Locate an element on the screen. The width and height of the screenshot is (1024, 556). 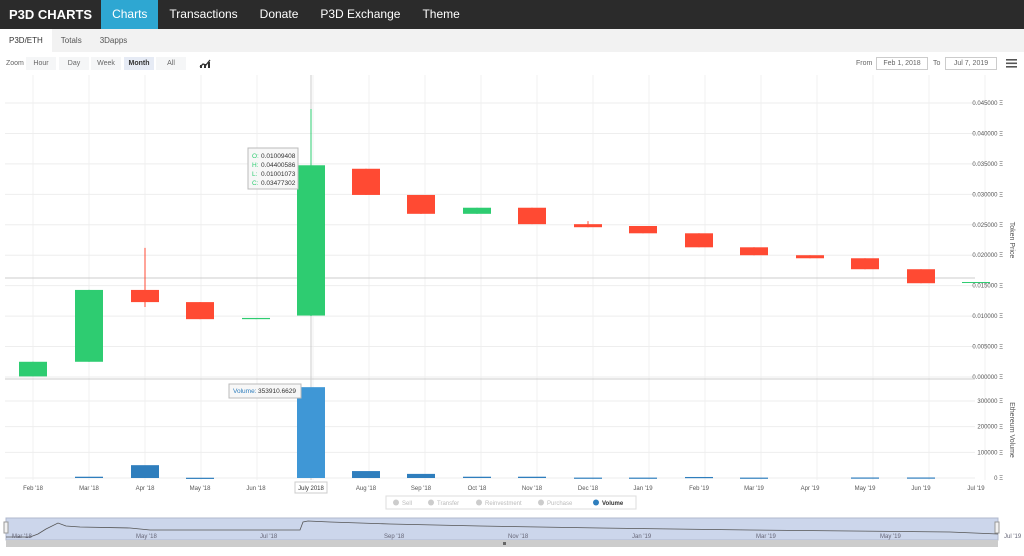
x-tick-label: Feb '19 is located at coordinates (699, 489).